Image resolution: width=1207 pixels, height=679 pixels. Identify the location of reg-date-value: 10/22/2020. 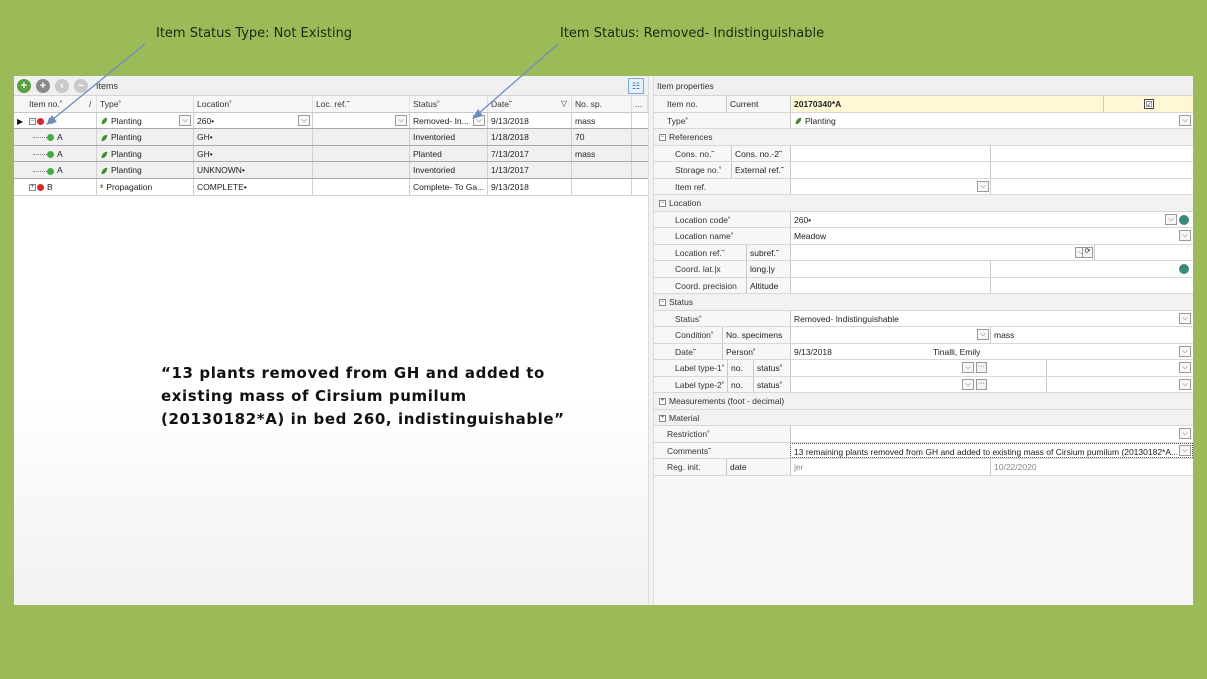
(1091, 467).